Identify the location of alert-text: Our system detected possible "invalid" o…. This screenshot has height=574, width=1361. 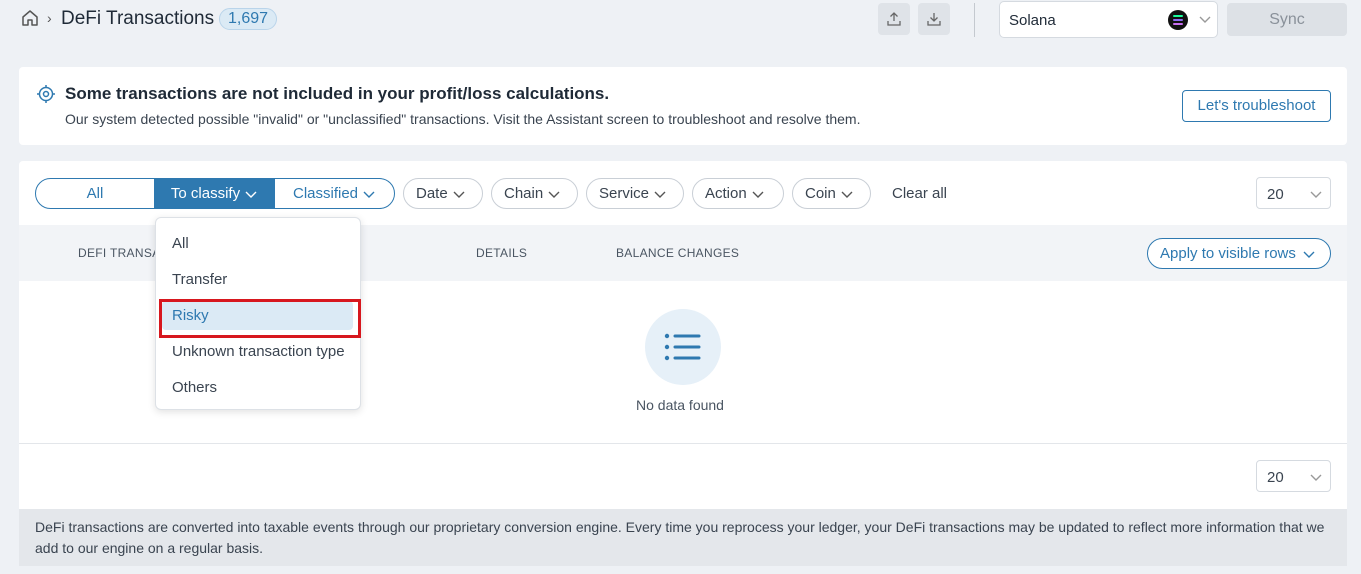
(463, 119).